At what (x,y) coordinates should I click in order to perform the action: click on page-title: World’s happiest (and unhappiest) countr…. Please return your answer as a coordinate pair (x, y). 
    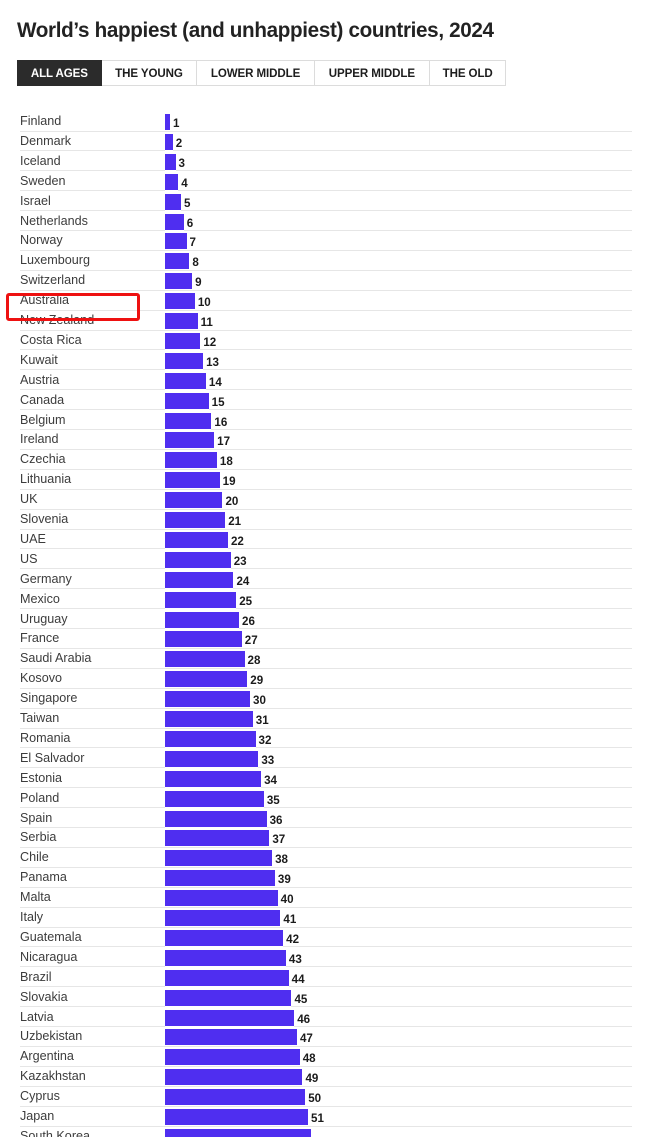
    Looking at the image, I should click on (255, 30).